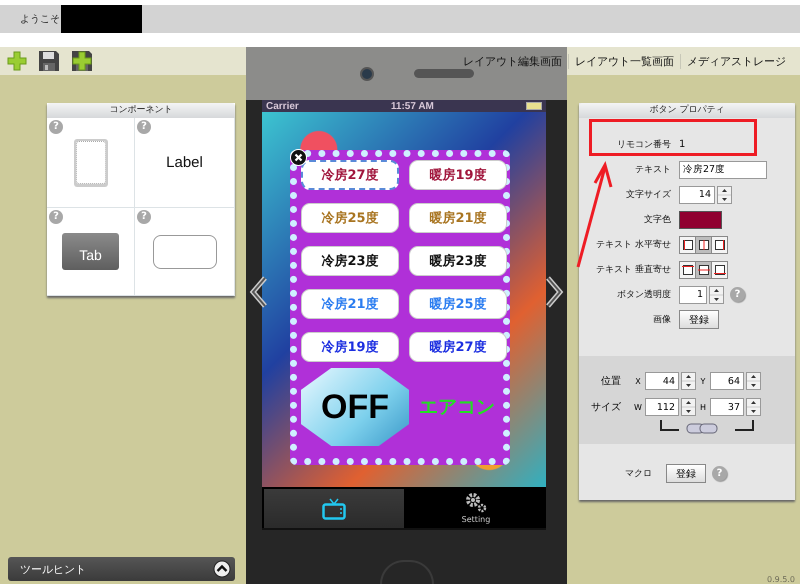 The image size is (800, 584). Describe the element at coordinates (53, 569) in the screenshot. I see `tooltip-title: ツールヒント` at that location.